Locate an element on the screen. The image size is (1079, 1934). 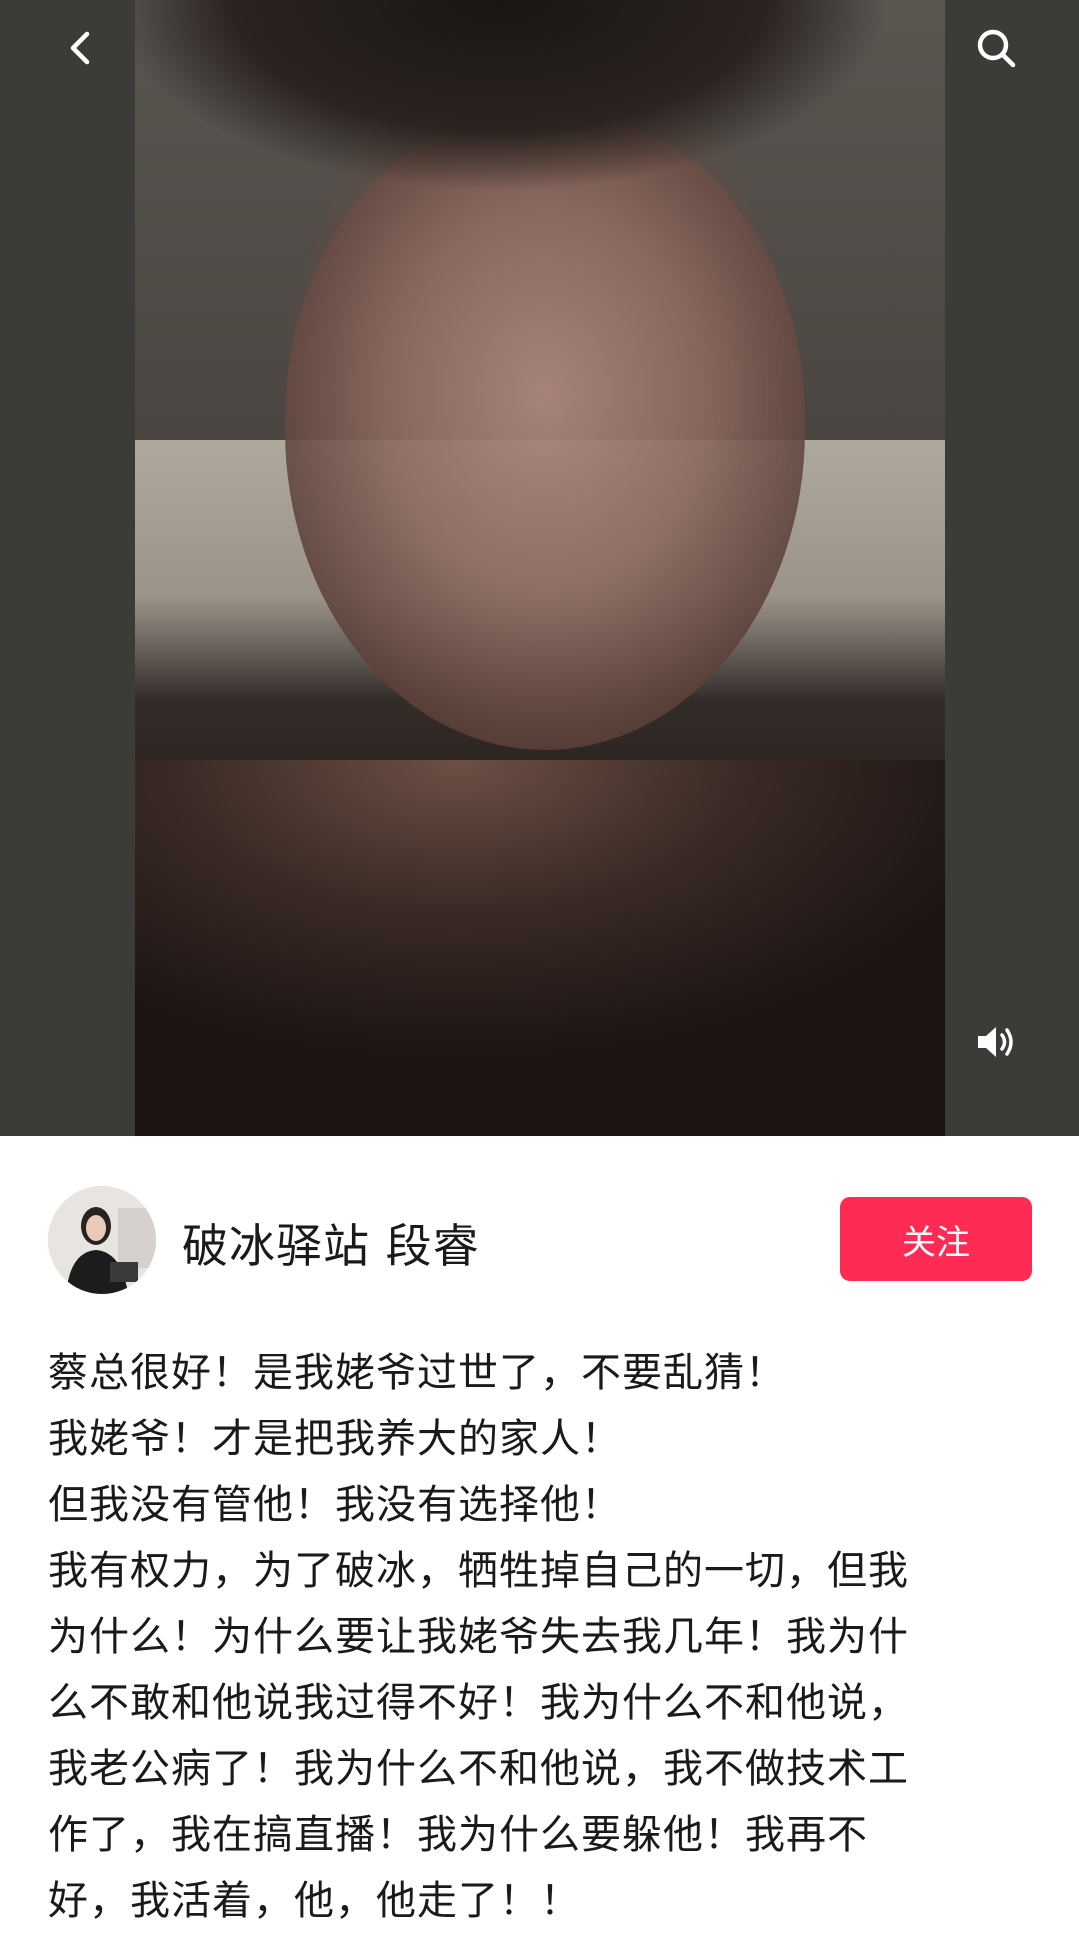
volume-icon is located at coordinates (995, 1042).